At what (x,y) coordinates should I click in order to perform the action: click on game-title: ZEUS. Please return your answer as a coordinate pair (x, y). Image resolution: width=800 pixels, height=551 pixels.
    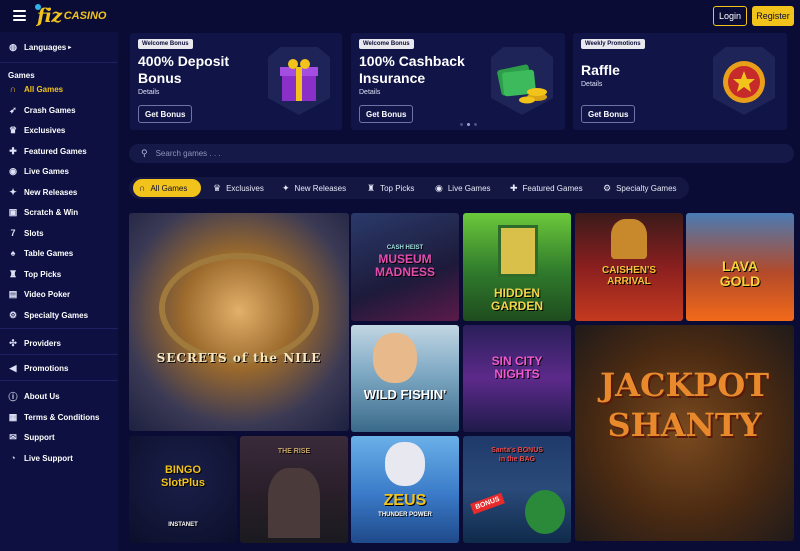
    Looking at the image, I should click on (405, 500).